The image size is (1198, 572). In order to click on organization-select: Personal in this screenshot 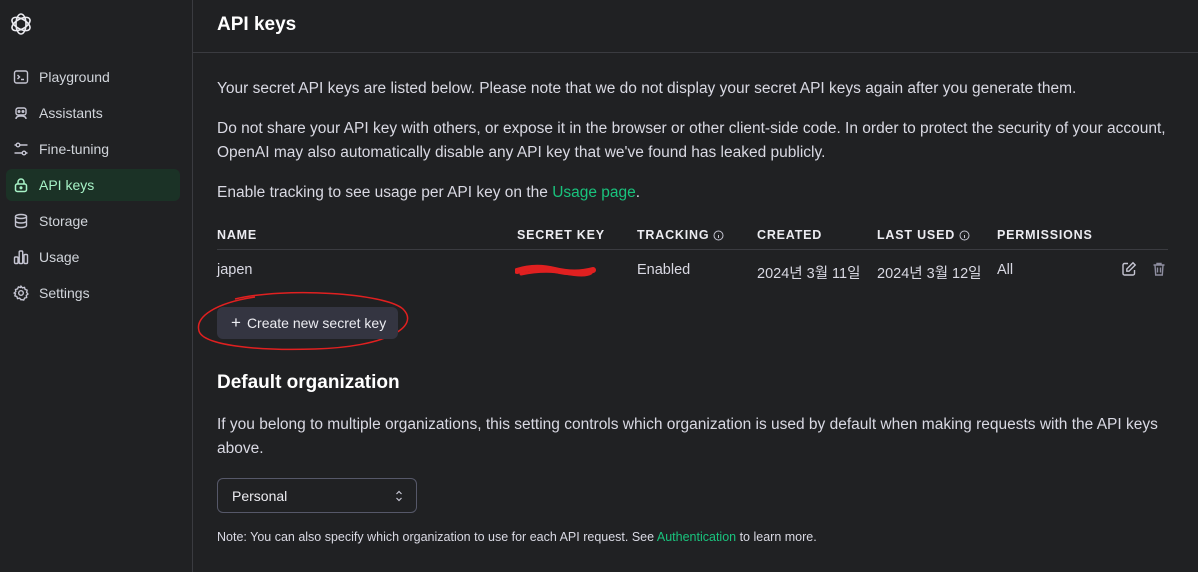, I will do `click(317, 495)`.